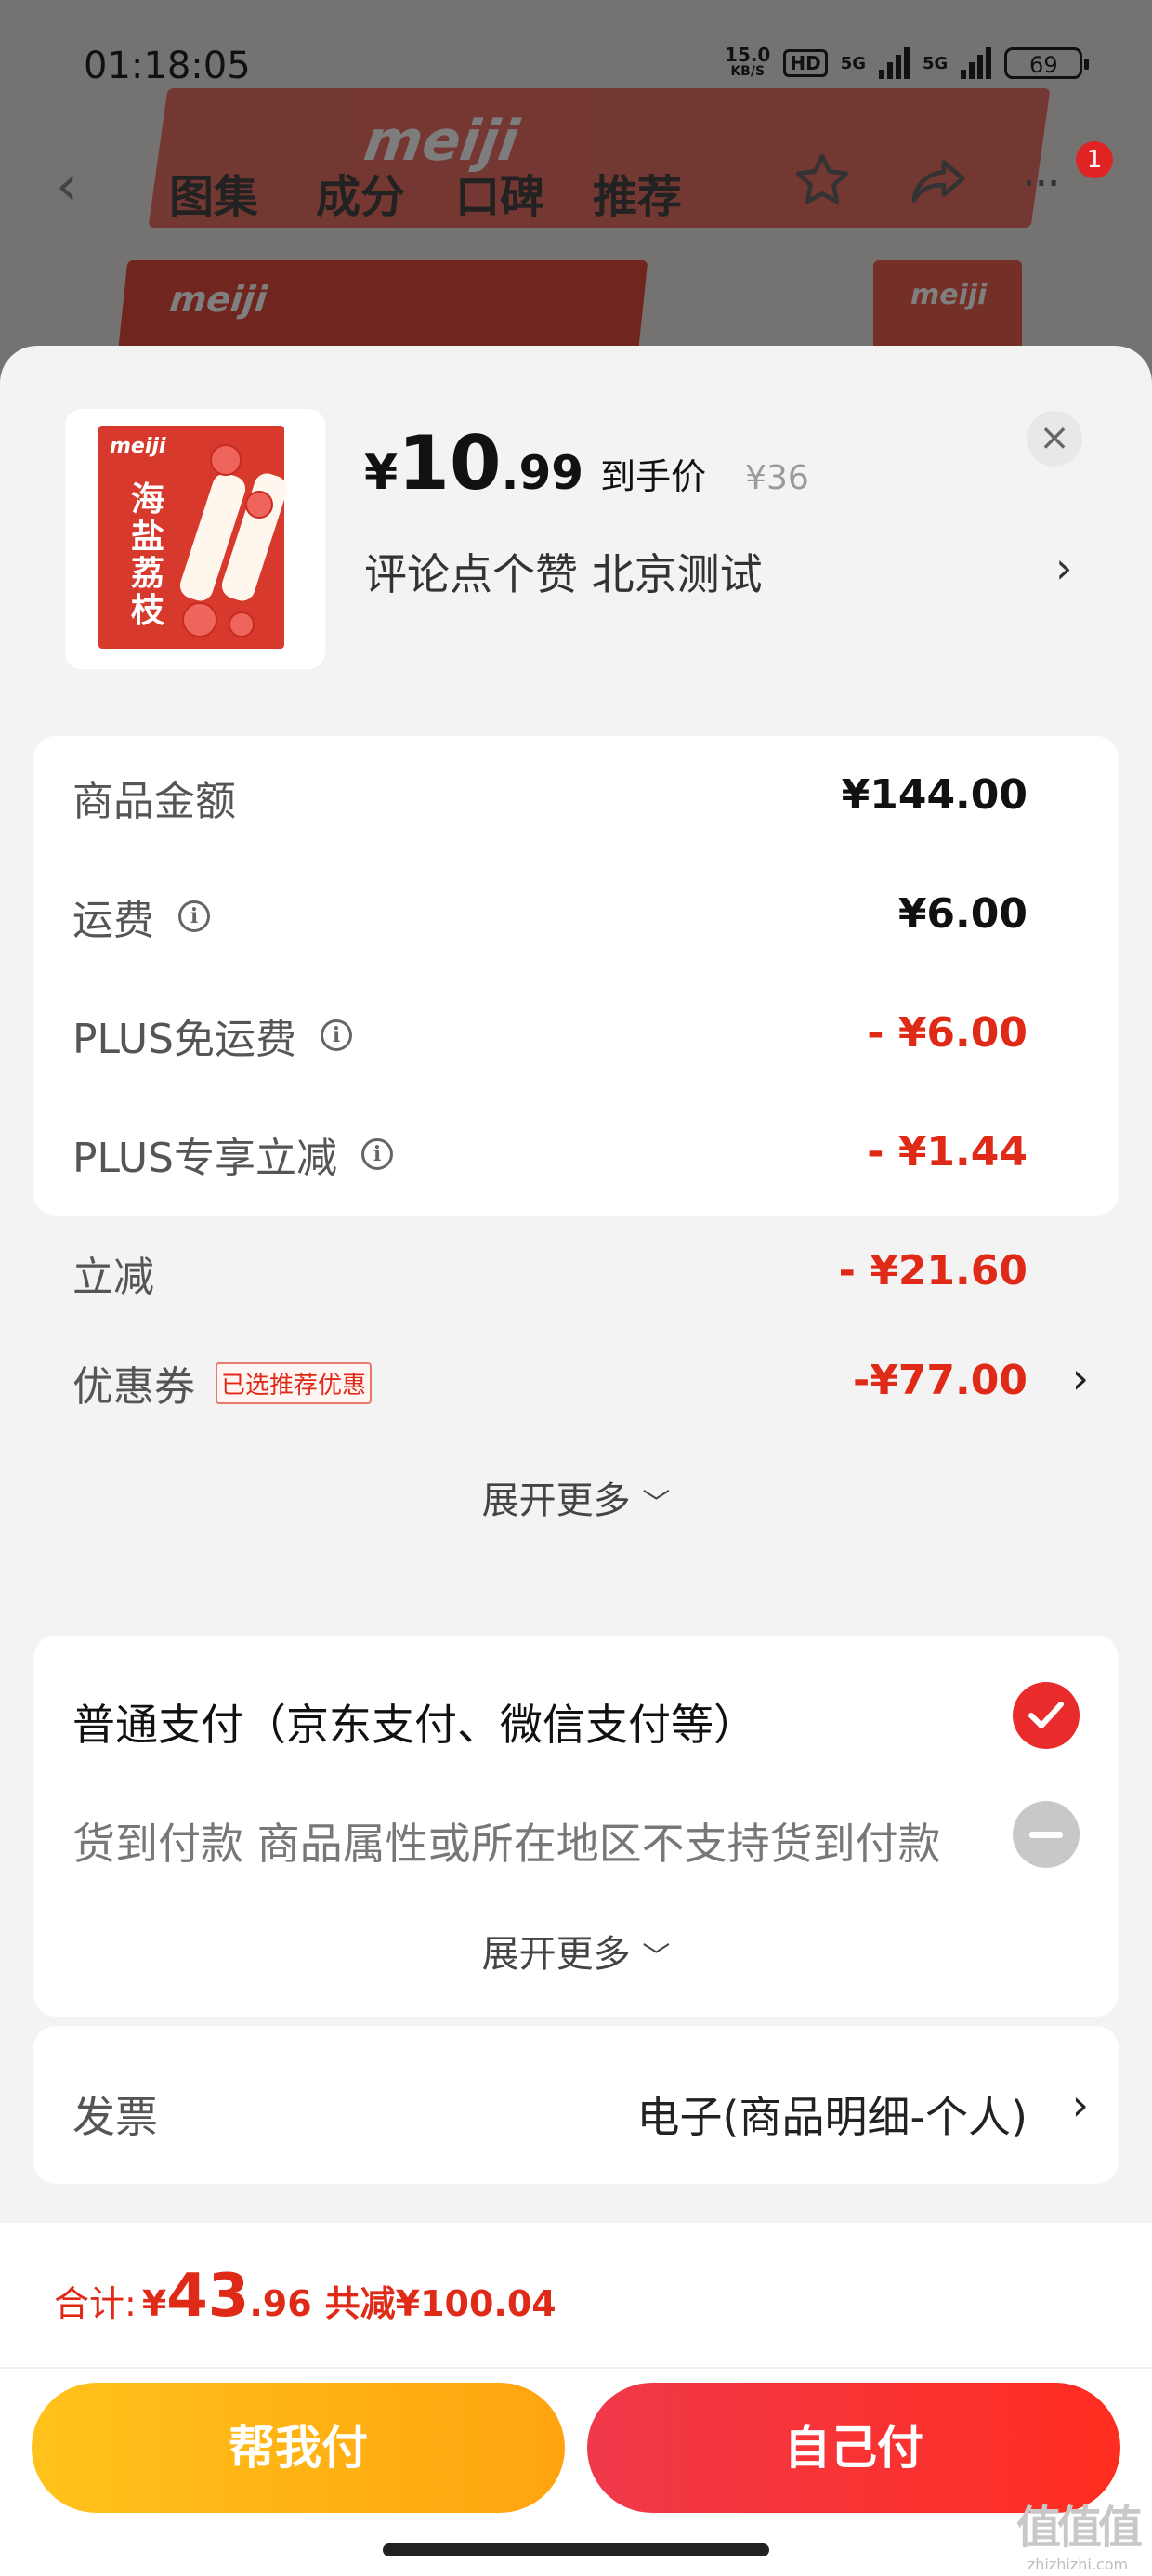 This screenshot has width=1152, height=2576. Describe the element at coordinates (595, 1385) in the screenshot. I see `coupon-row: 优惠券 已选推荐优惠 -¥77.00 ›` at that location.